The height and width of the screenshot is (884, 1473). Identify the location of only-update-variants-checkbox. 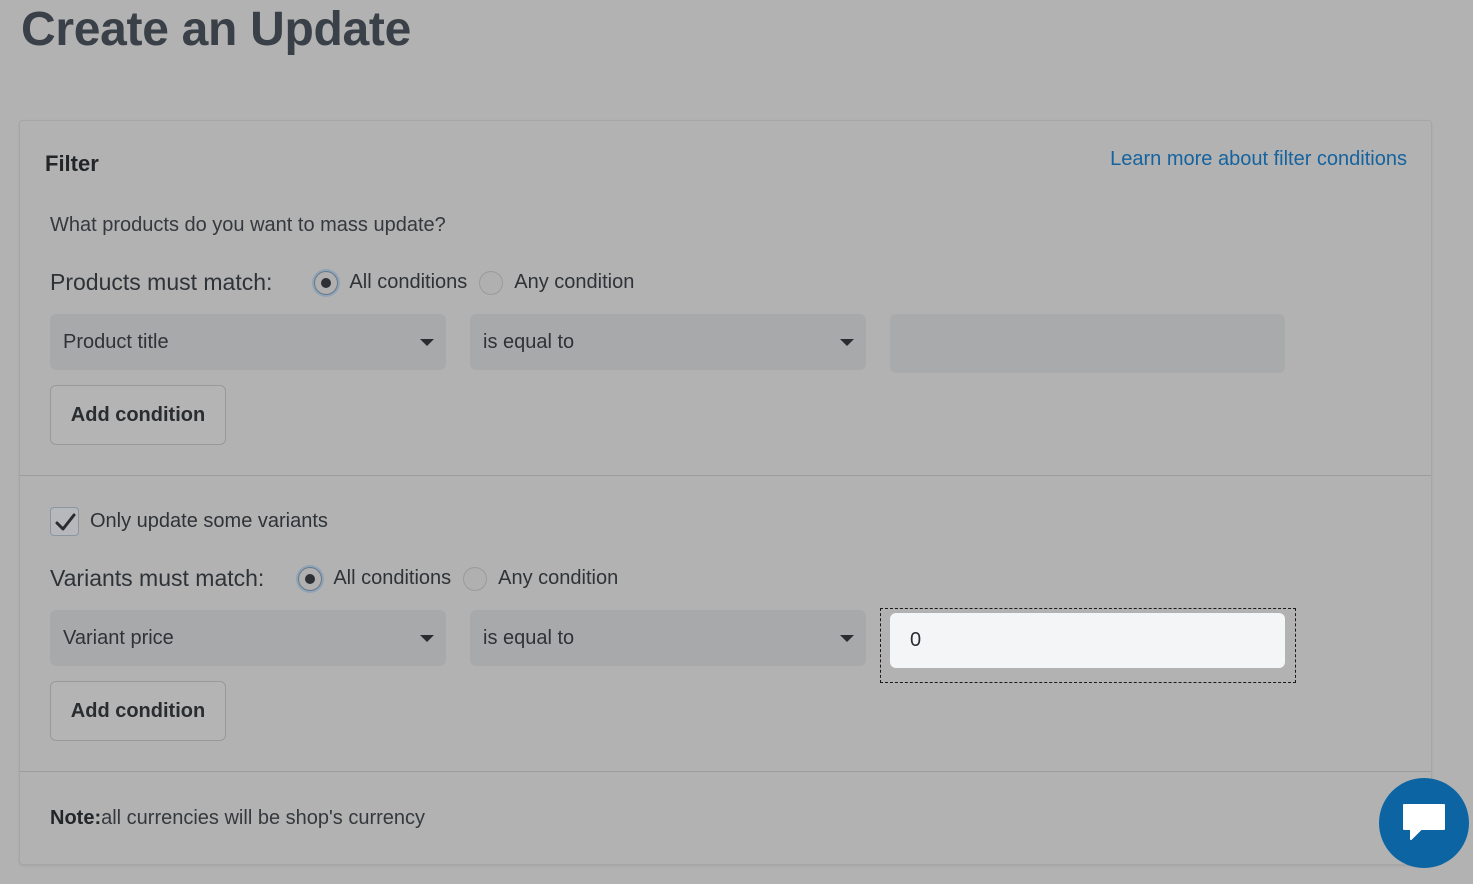
(64, 521).